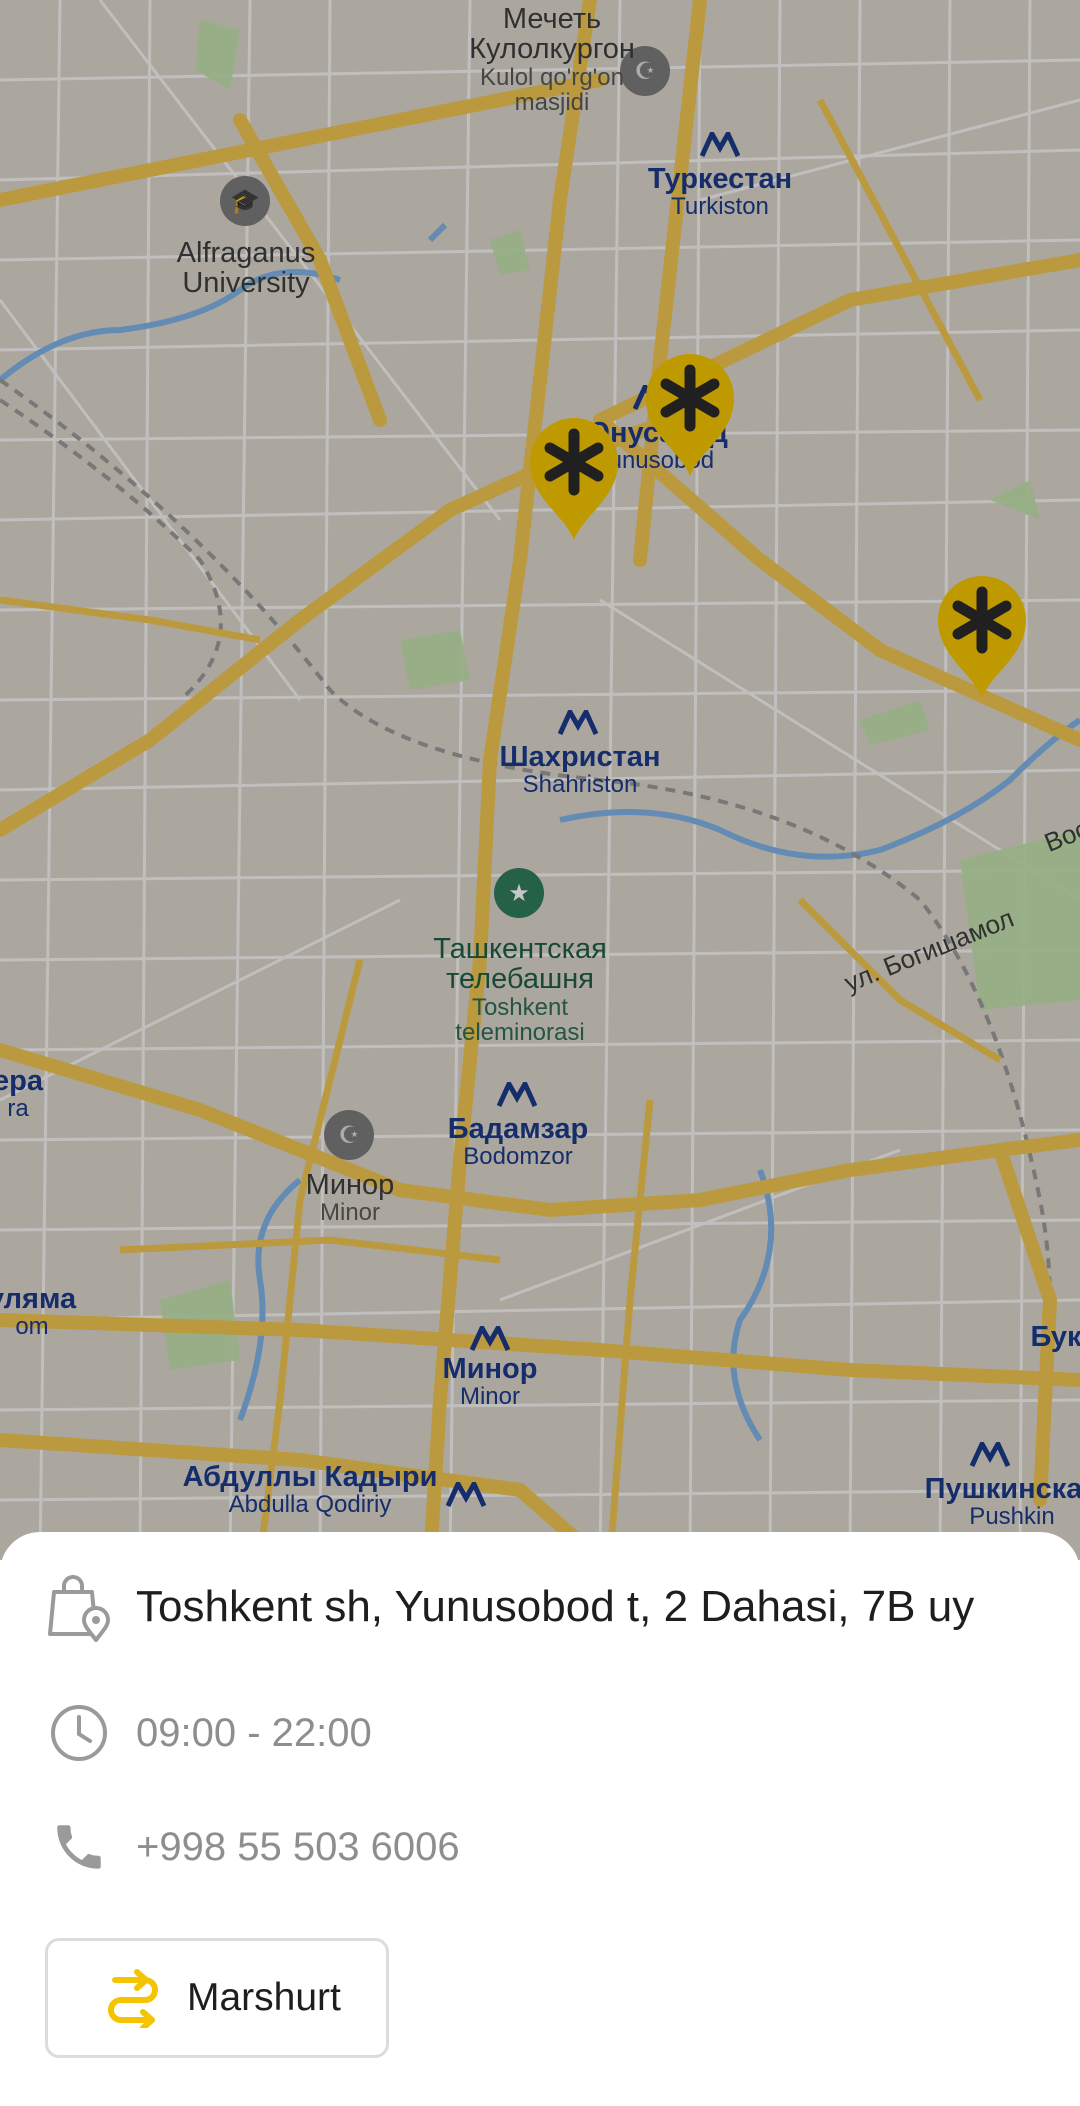 This screenshot has height=2106, width=1080. I want to click on label-text: телебашня, so click(520, 979).